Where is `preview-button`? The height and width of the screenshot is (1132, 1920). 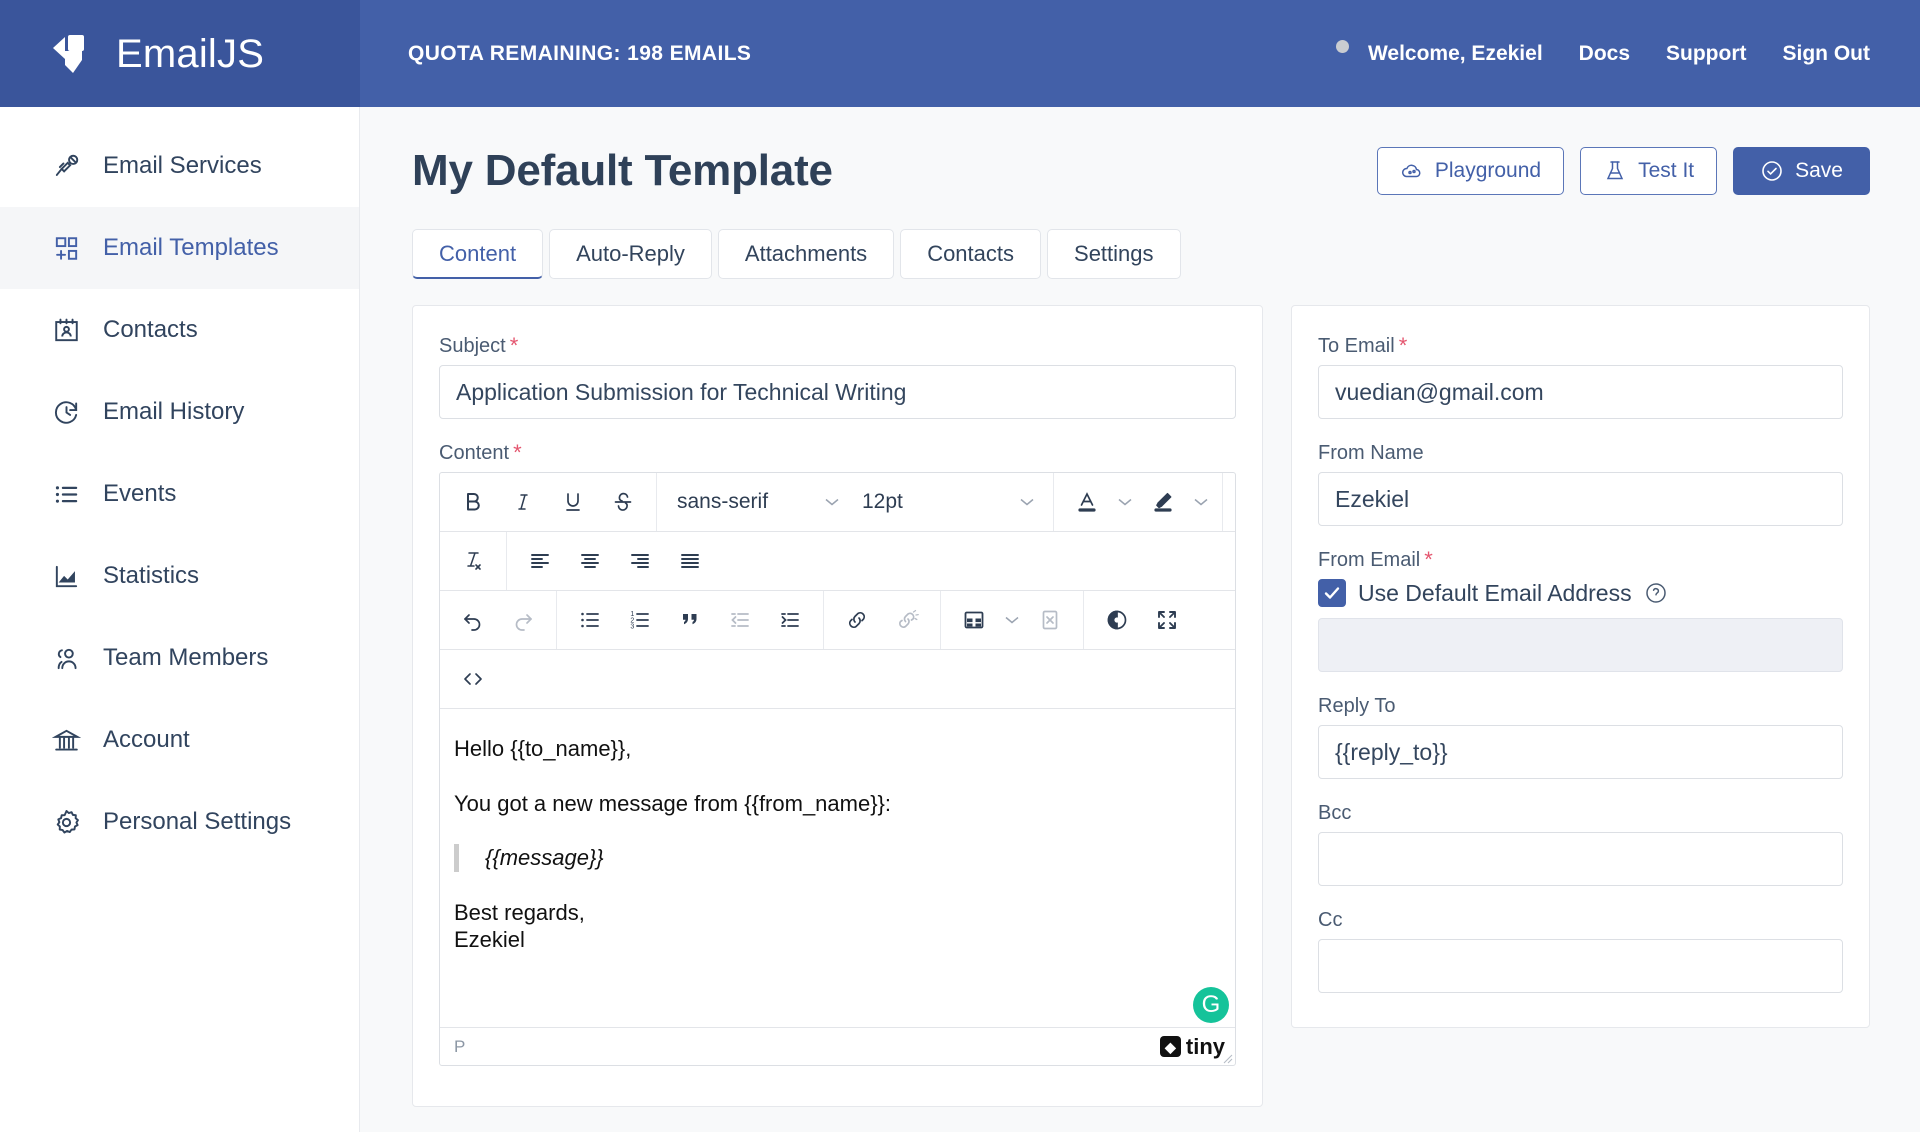
preview-button is located at coordinates (1117, 620).